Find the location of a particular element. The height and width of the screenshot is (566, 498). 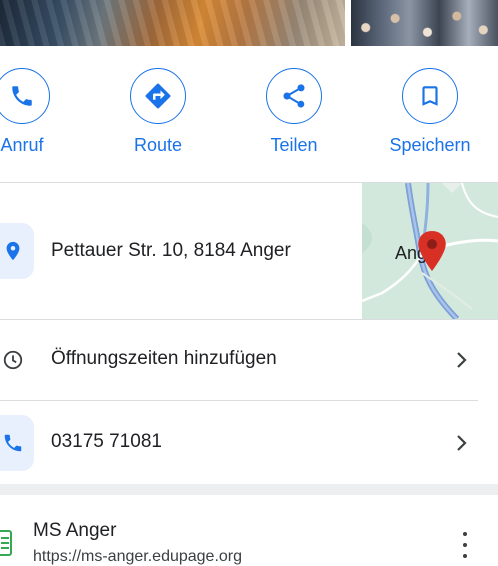

place-photo-crowd is located at coordinates (424, 23).